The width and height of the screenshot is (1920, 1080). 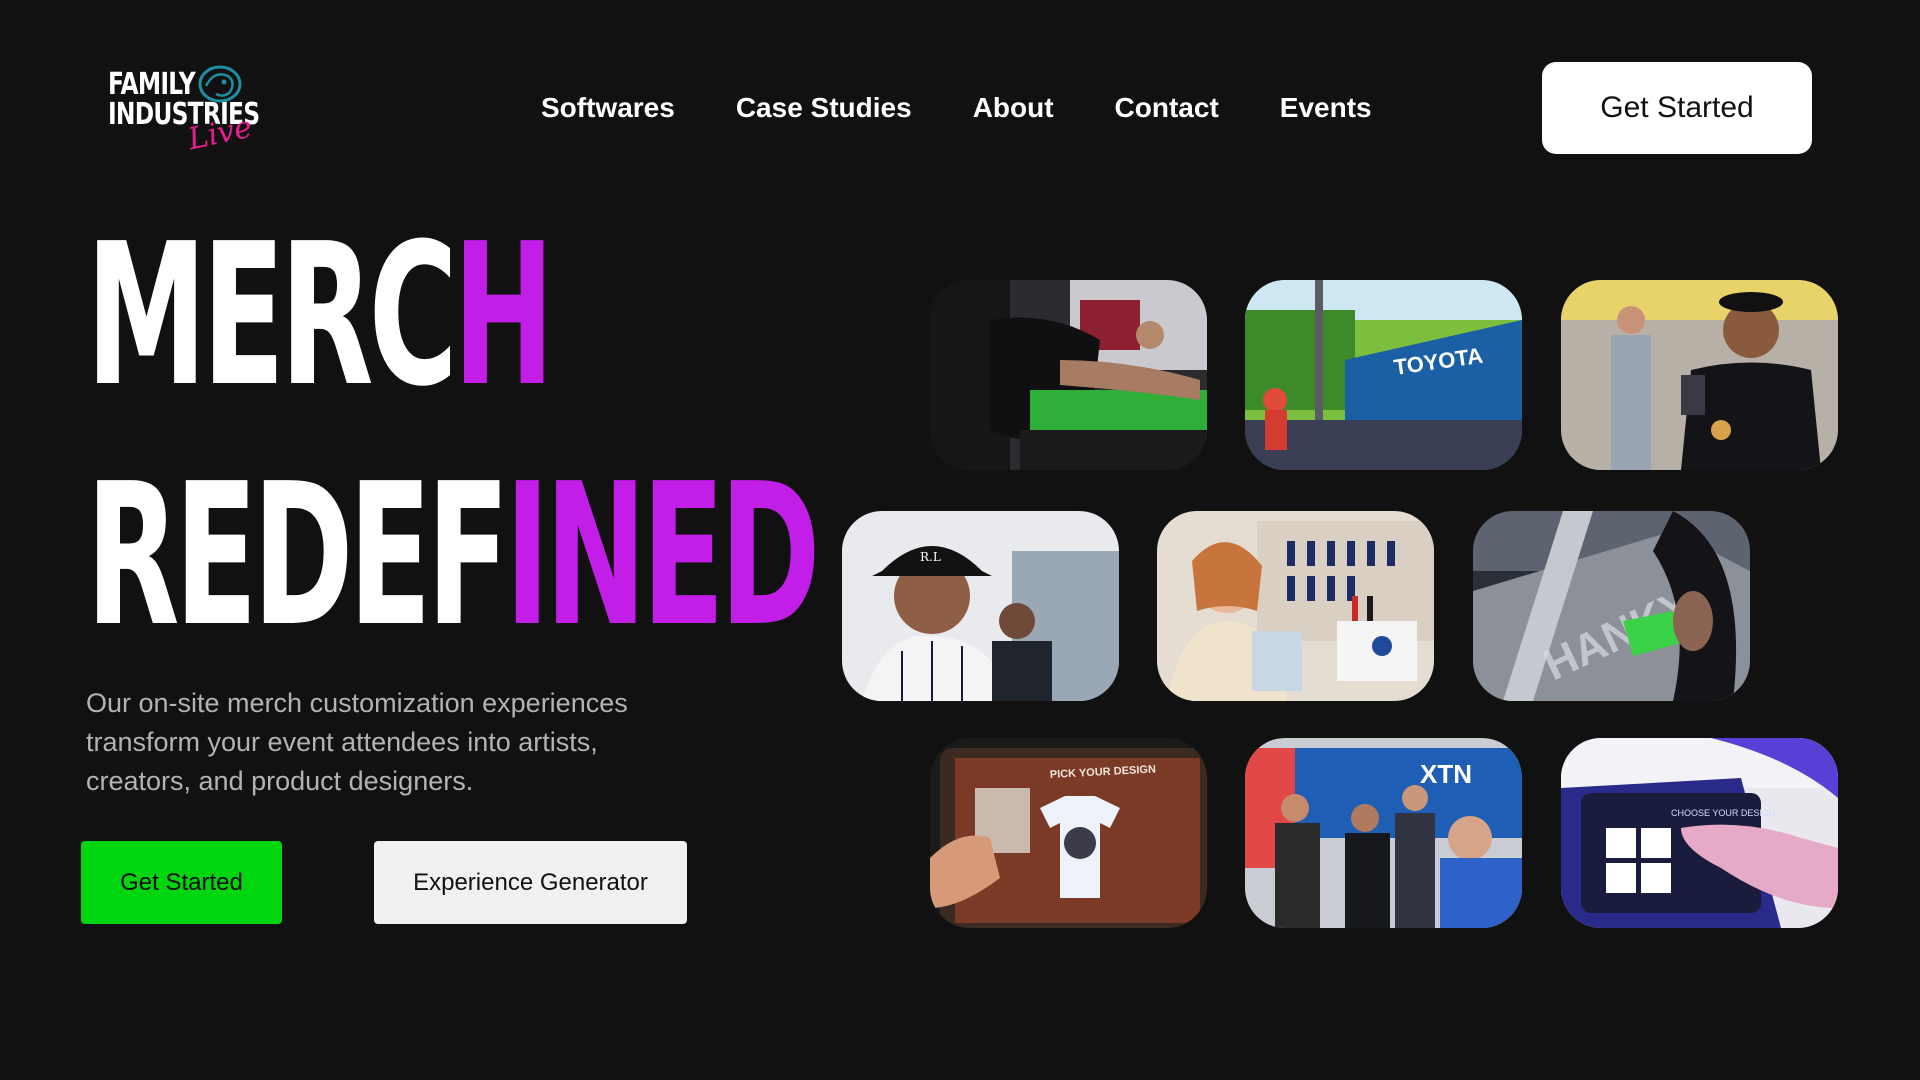 What do you see at coordinates (1383, 833) in the screenshot?
I see `gallery-photo-trade-show-crowd: XTN` at bounding box center [1383, 833].